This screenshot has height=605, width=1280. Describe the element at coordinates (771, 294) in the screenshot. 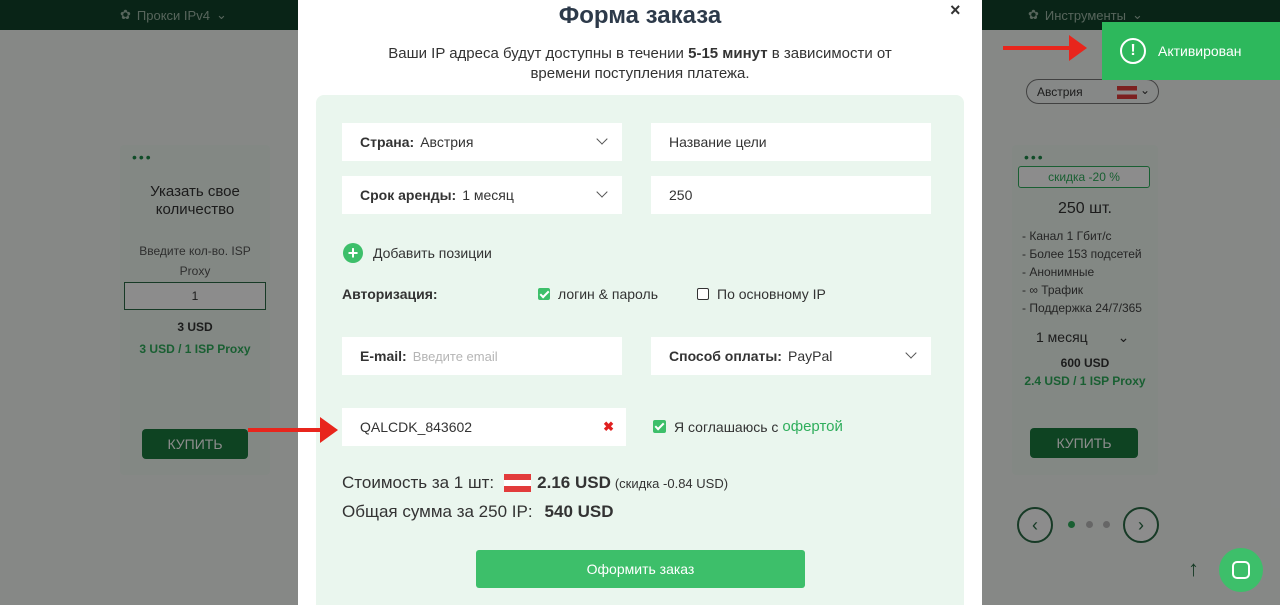

I see `auth-ip-label: По основному IP` at that location.